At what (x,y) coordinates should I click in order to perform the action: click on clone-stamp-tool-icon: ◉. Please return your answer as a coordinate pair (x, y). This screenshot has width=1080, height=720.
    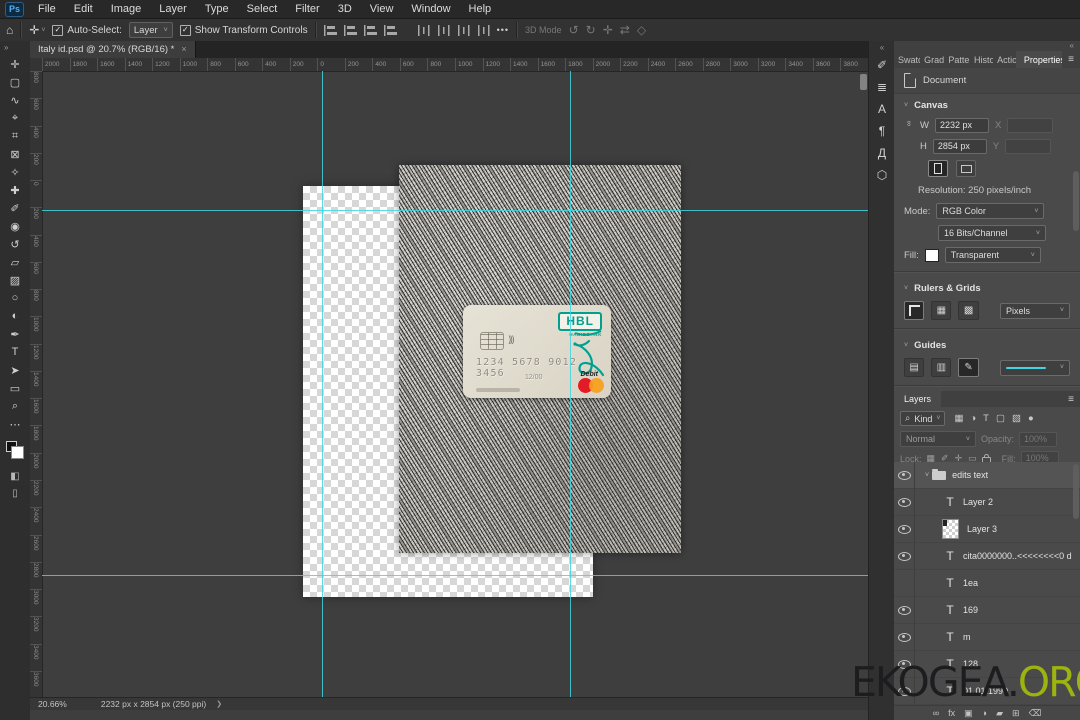
    Looking at the image, I should click on (15, 226).